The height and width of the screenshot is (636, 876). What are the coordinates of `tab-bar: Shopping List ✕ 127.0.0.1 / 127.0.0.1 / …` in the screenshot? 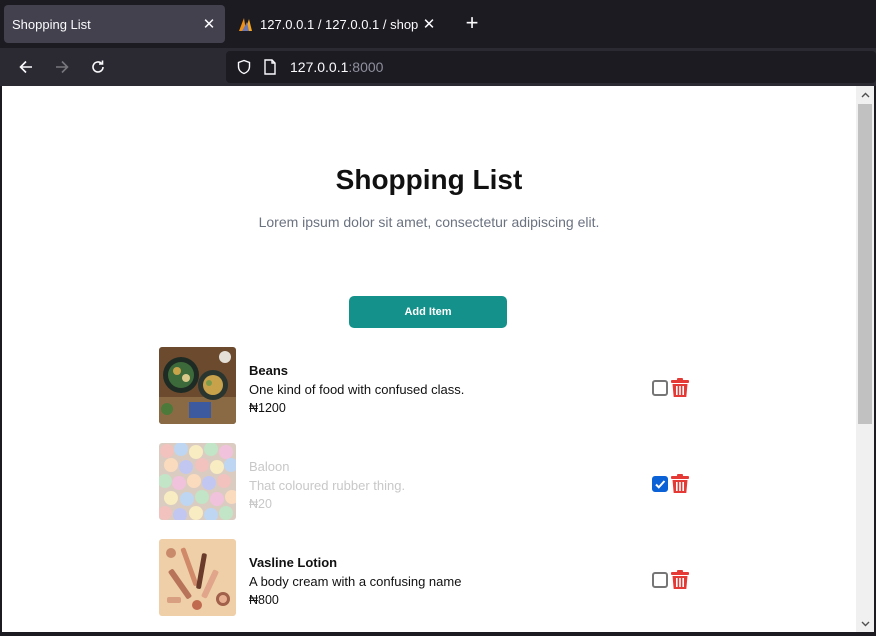 It's located at (438, 24).